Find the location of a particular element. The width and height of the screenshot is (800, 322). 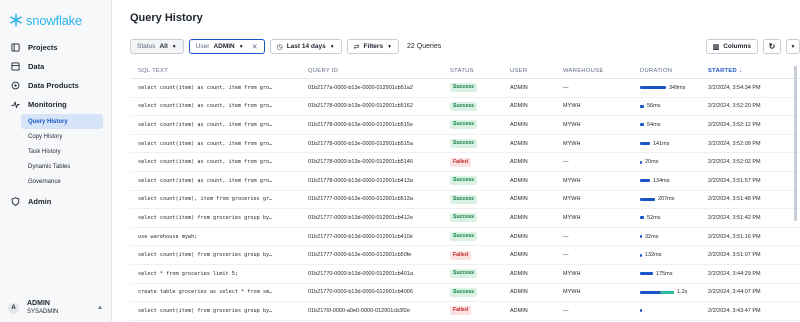

col-warehouse: WAREHOUSE is located at coordinates (597, 71).